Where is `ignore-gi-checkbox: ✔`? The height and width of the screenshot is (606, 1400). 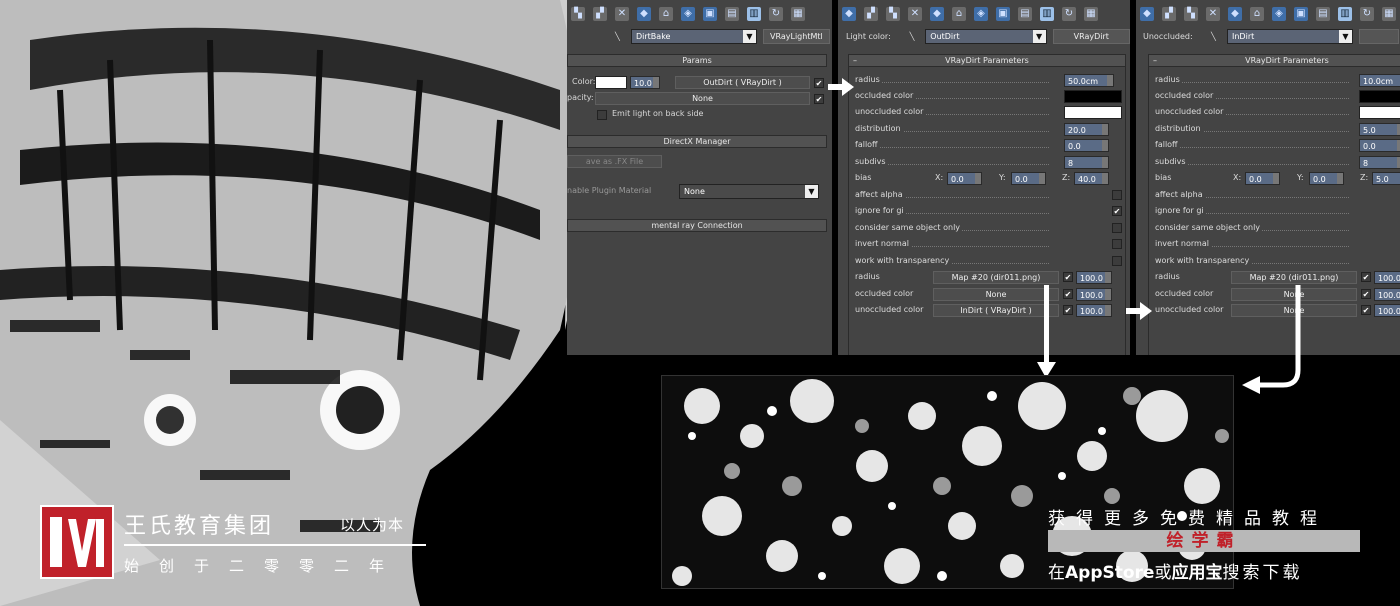
ignore-gi-checkbox: ✔ is located at coordinates (1117, 211).